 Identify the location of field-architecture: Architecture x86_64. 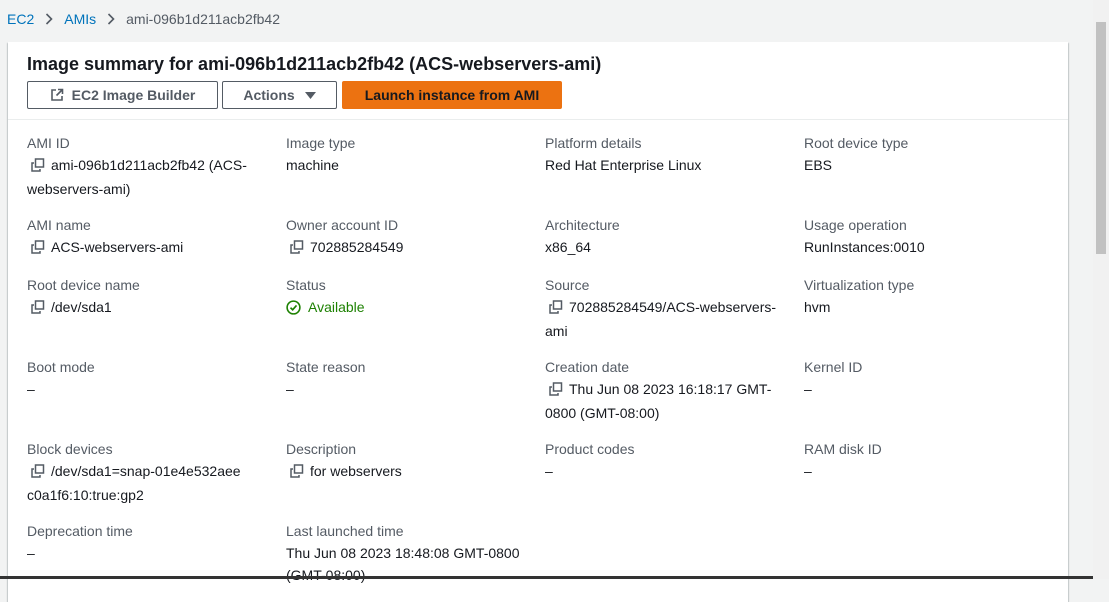
(670, 236).